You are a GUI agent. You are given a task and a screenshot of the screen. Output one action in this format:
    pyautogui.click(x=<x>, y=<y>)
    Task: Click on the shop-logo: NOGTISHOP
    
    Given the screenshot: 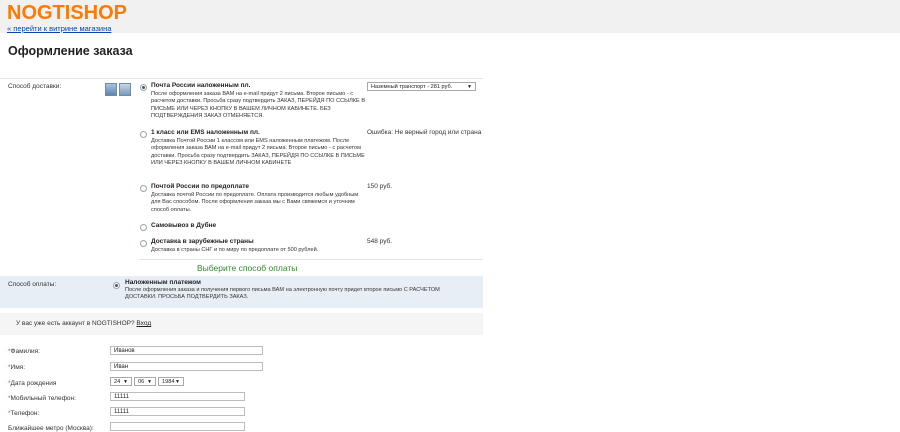 What is the action you would take?
    pyautogui.click(x=67, y=13)
    